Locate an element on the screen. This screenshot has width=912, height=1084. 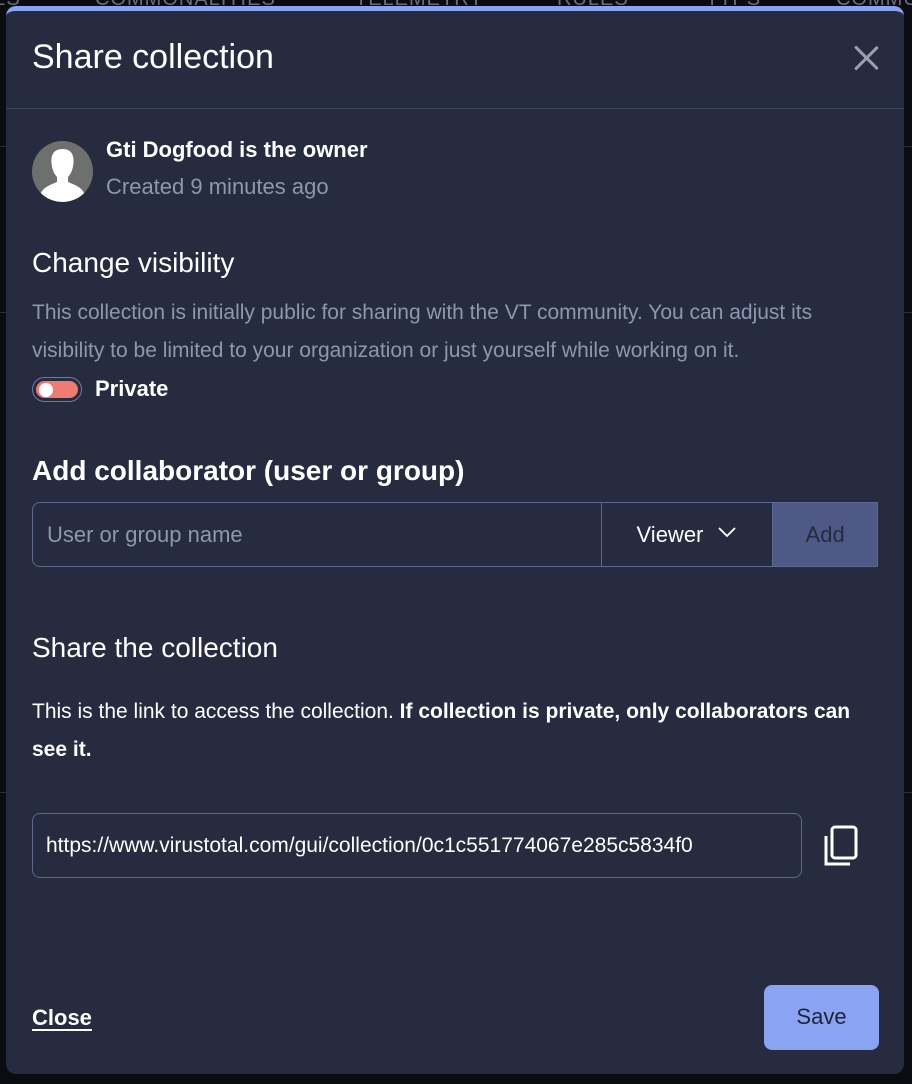
share-heading: Share the collection is located at coordinates (155, 647).